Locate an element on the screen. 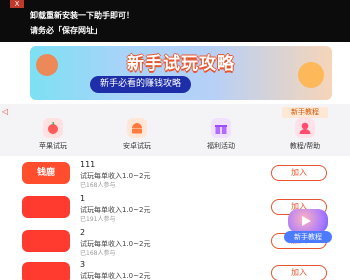 The height and width of the screenshot is (280, 350). speaker-icon: ◁ is located at coordinates (5, 111).